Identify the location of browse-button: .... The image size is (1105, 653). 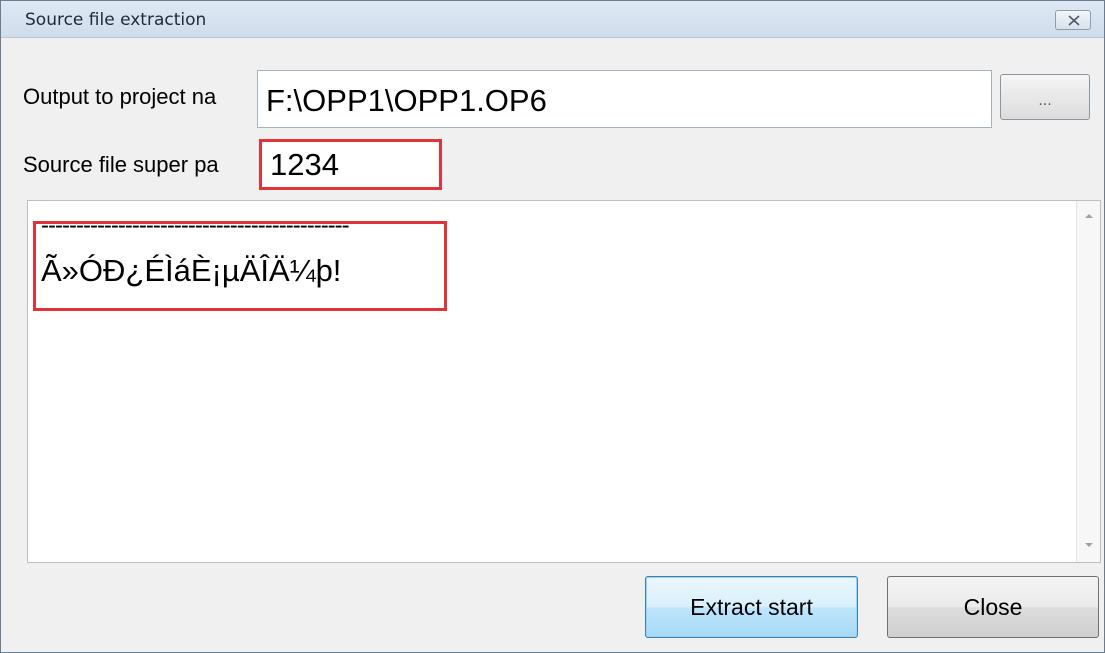
(1045, 97).